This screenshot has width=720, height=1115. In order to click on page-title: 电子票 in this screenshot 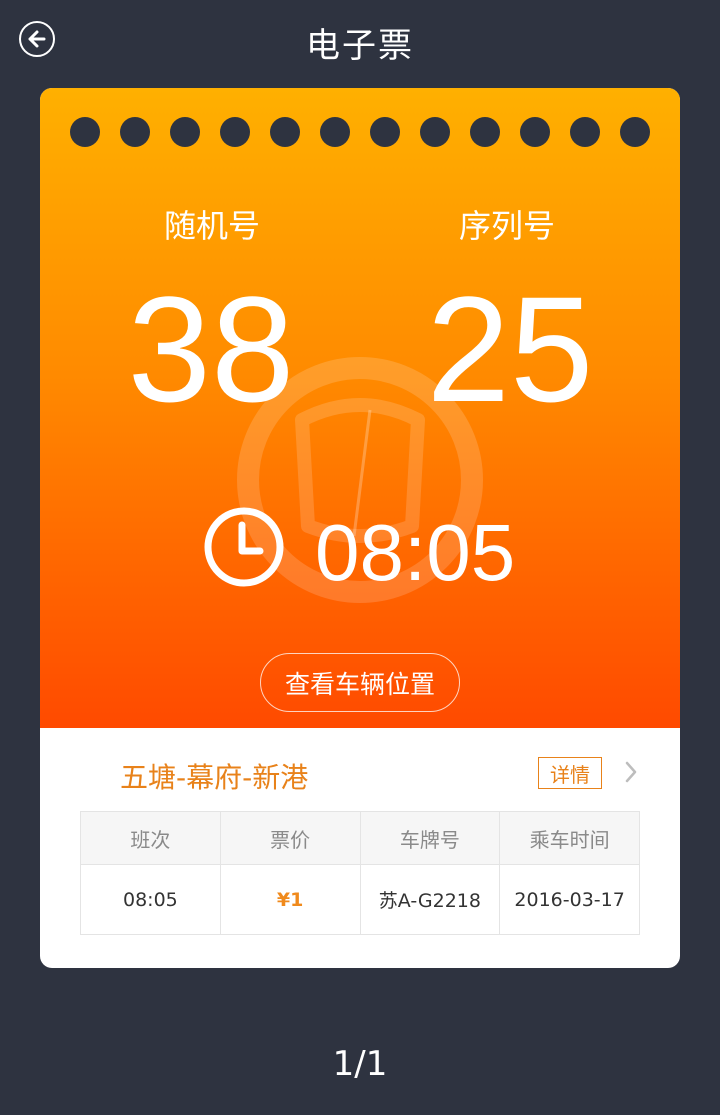, I will do `click(360, 46)`.